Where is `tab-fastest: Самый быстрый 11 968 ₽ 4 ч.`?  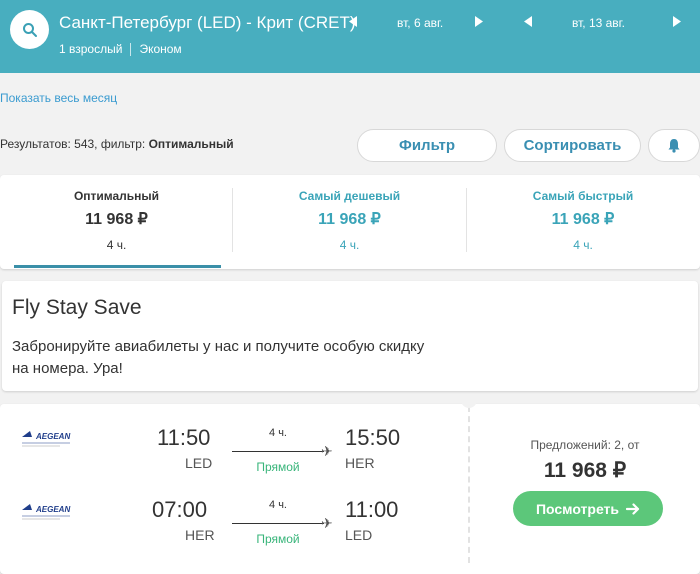
tab-fastest: Самый быстрый 11 968 ₽ 4 ч. is located at coordinates (583, 222).